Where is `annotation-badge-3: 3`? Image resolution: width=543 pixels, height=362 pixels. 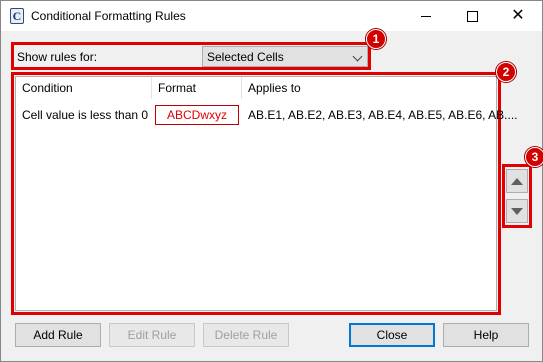 annotation-badge-3: 3 is located at coordinates (534, 157).